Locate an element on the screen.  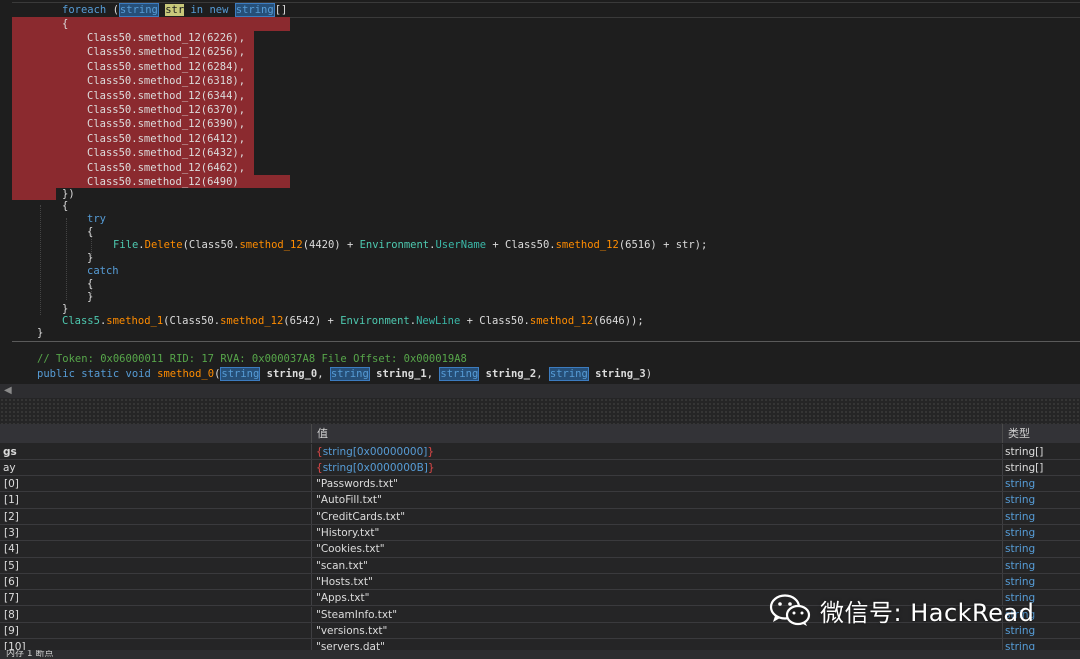
row-value: "Cookies.txt" is located at coordinates (657, 549).